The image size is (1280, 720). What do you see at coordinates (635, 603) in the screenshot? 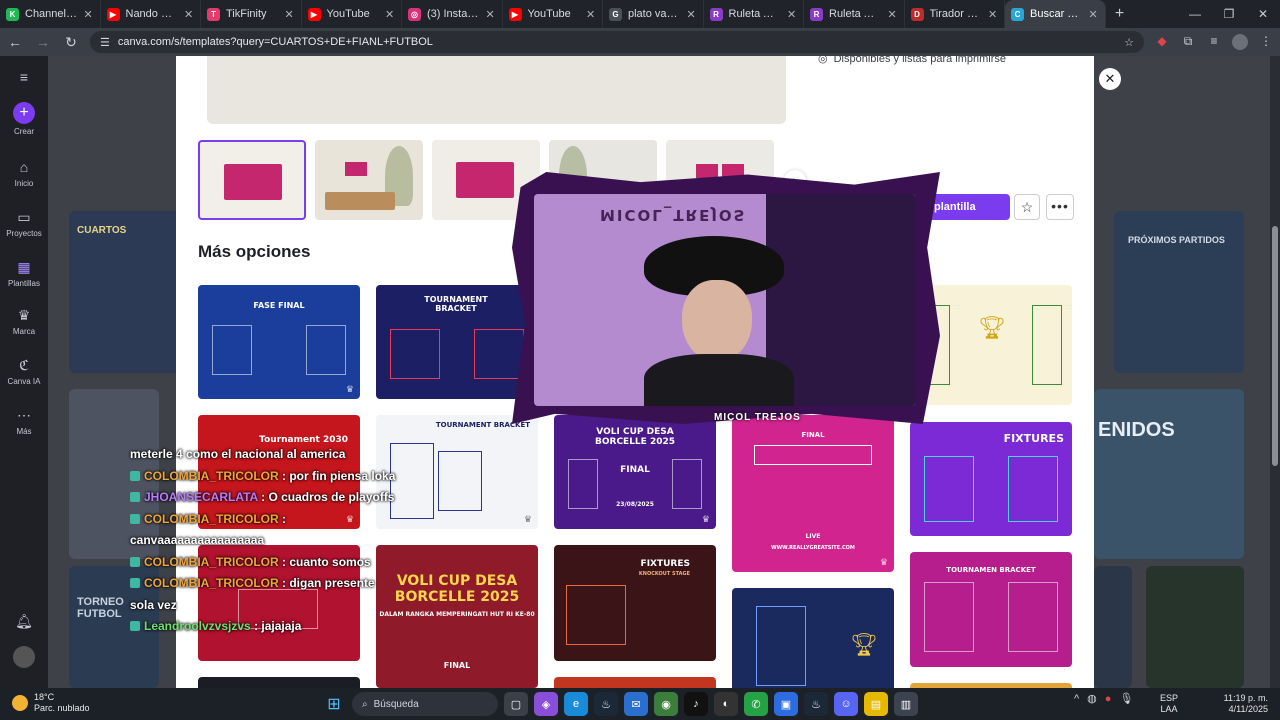
I see `template-card-fixtures-knockout: FIXTURES KNOCKOUT STAGE` at bounding box center [635, 603].